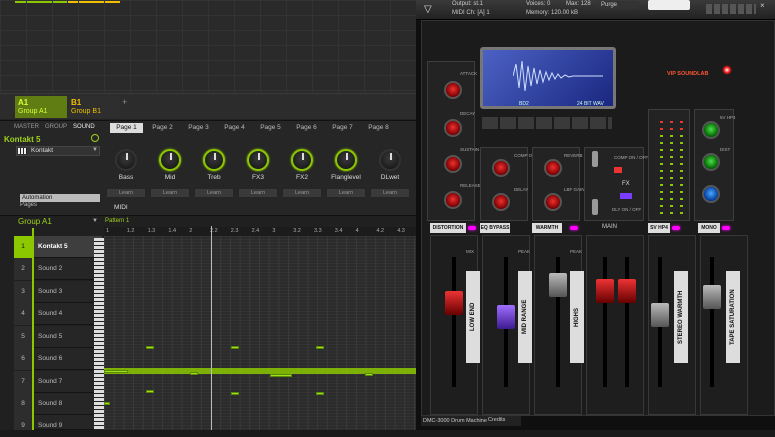  I want to click on automation-button: Automation, so click(60, 198).